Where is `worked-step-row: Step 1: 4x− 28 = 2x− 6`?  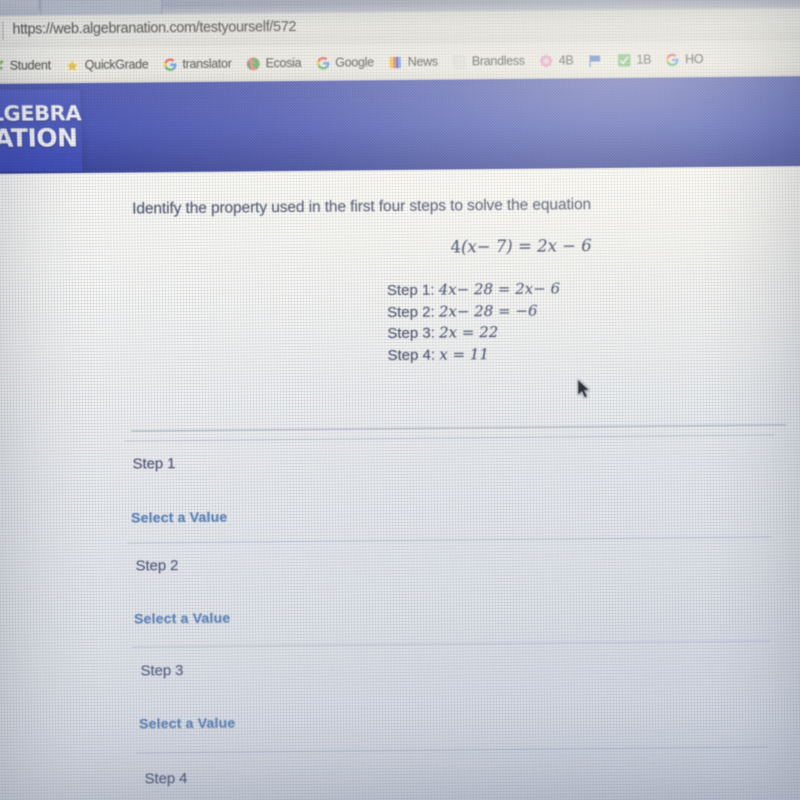
worked-step-row: Step 1: 4x− 28 = 2x− 6 is located at coordinates (473, 289).